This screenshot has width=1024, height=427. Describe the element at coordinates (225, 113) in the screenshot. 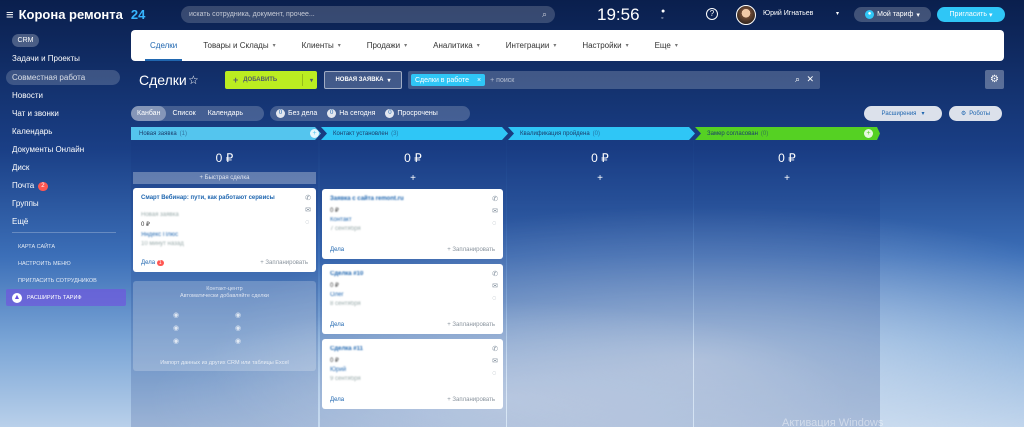

I see `tab-calendar: Календарь` at that location.